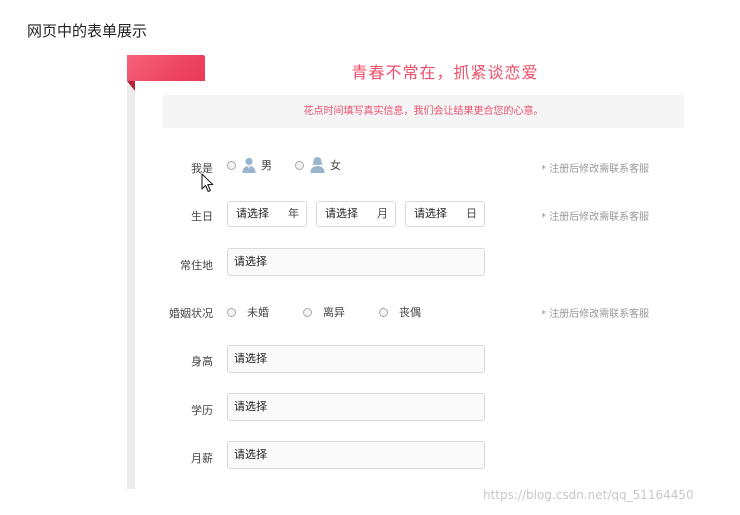 This screenshot has height=515, width=740. What do you see at coordinates (382, 213) in the screenshot?
I see `month-unit: 月` at bounding box center [382, 213].